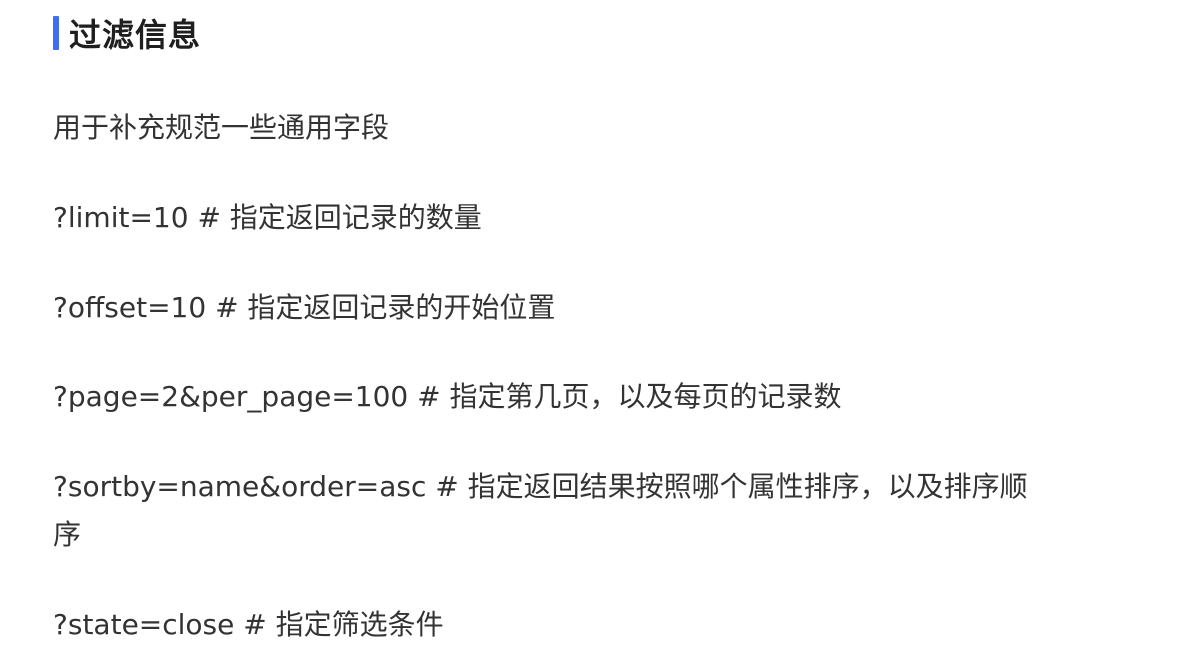  Describe the element at coordinates (447, 396) in the screenshot. I see `param-page: ?page=2&per_page=100 # 指定第几页，以及每页的记录数` at that location.